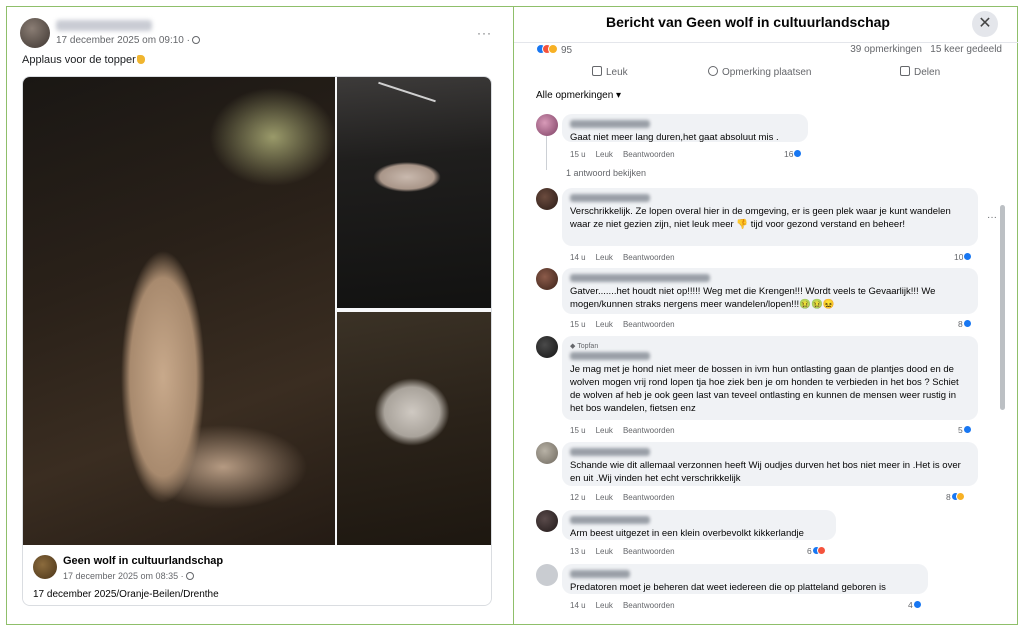 The height and width of the screenshot is (631, 1024). I want to click on comment-meta: 12 u Leuk Beantwoorden, so click(627, 497).